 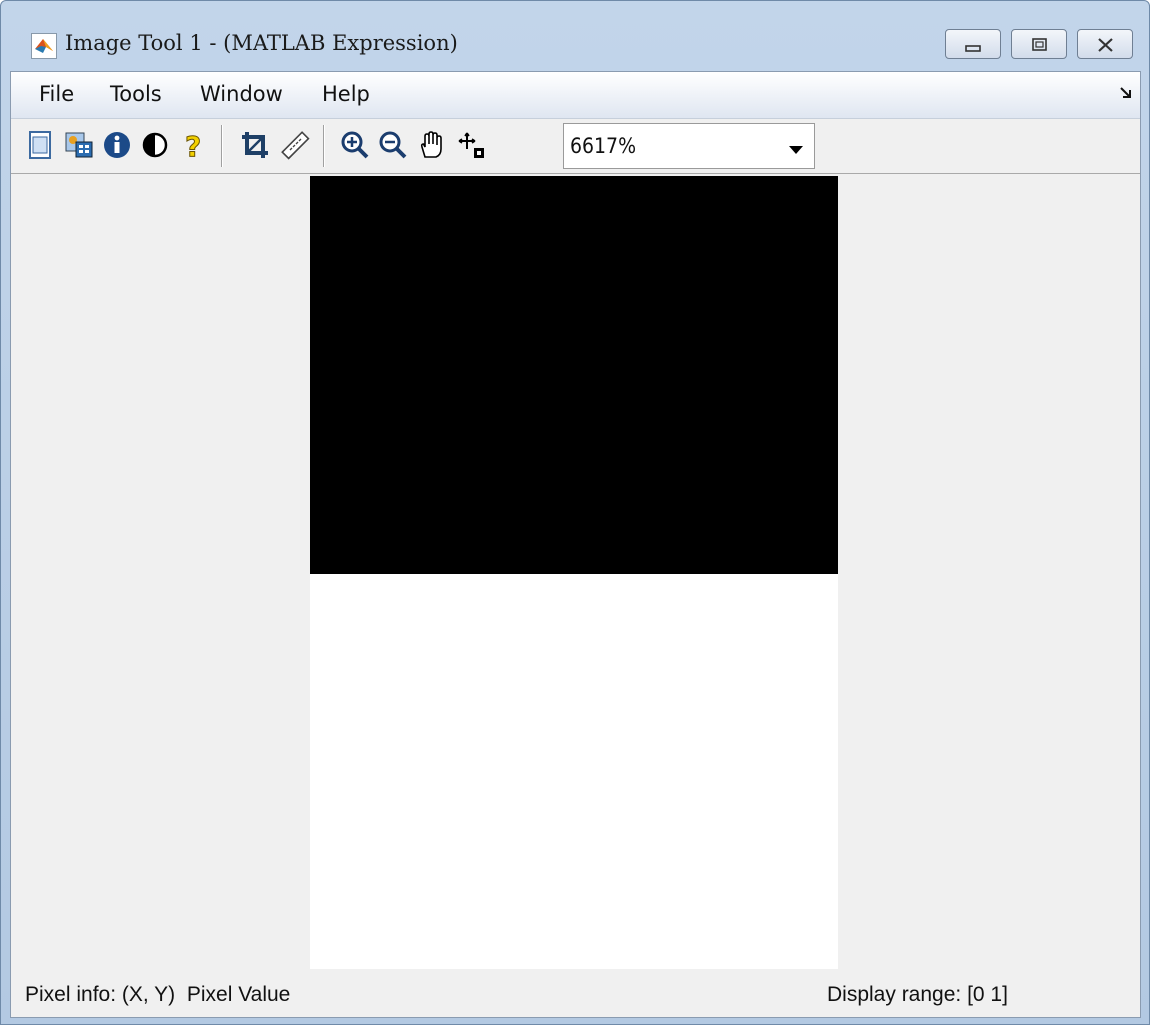 What do you see at coordinates (44, 46) in the screenshot?
I see `matlab-logo-icon` at bounding box center [44, 46].